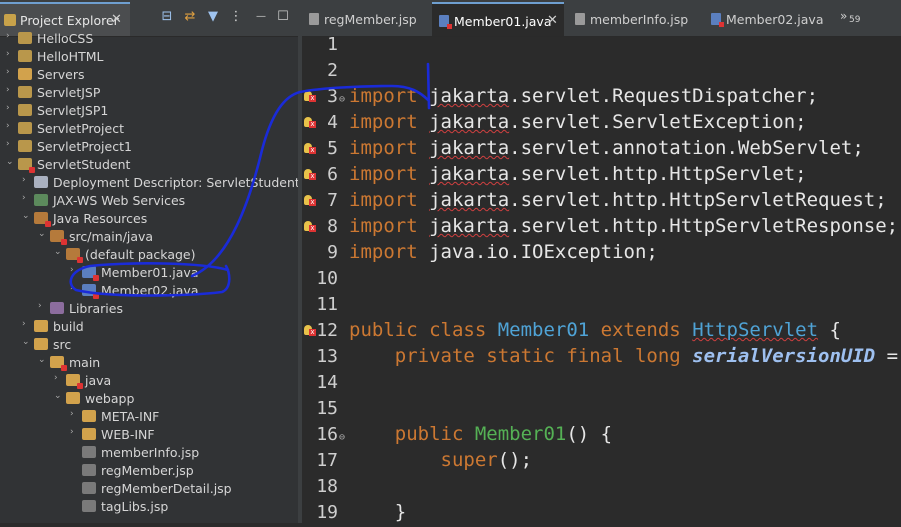 This screenshot has width=901, height=527. What do you see at coordinates (332, 252) in the screenshot?
I see `line-number: 9` at bounding box center [332, 252].